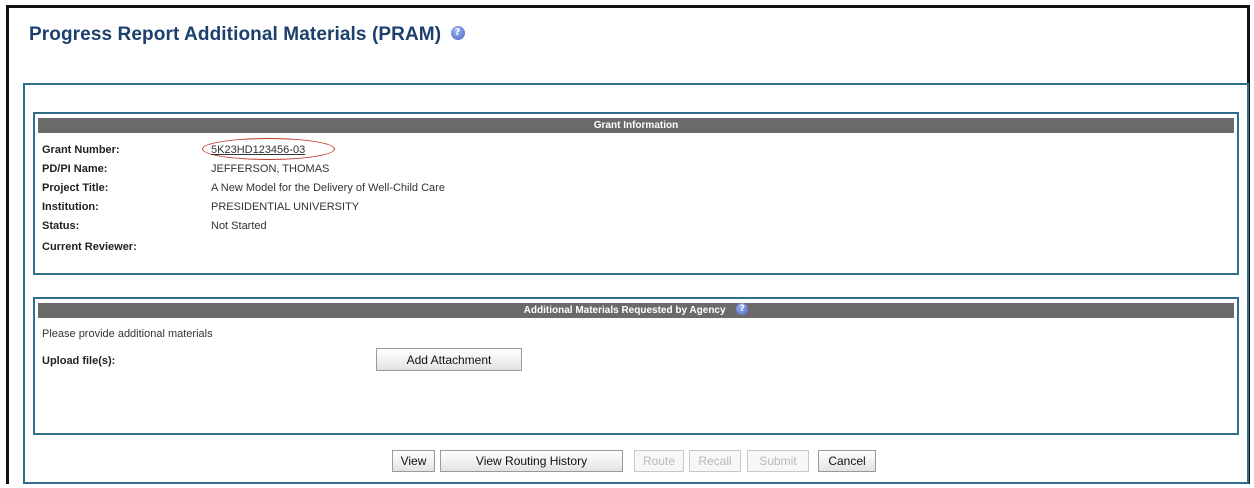 The height and width of the screenshot is (488, 1254). I want to click on recall-button: Recall, so click(715, 461).